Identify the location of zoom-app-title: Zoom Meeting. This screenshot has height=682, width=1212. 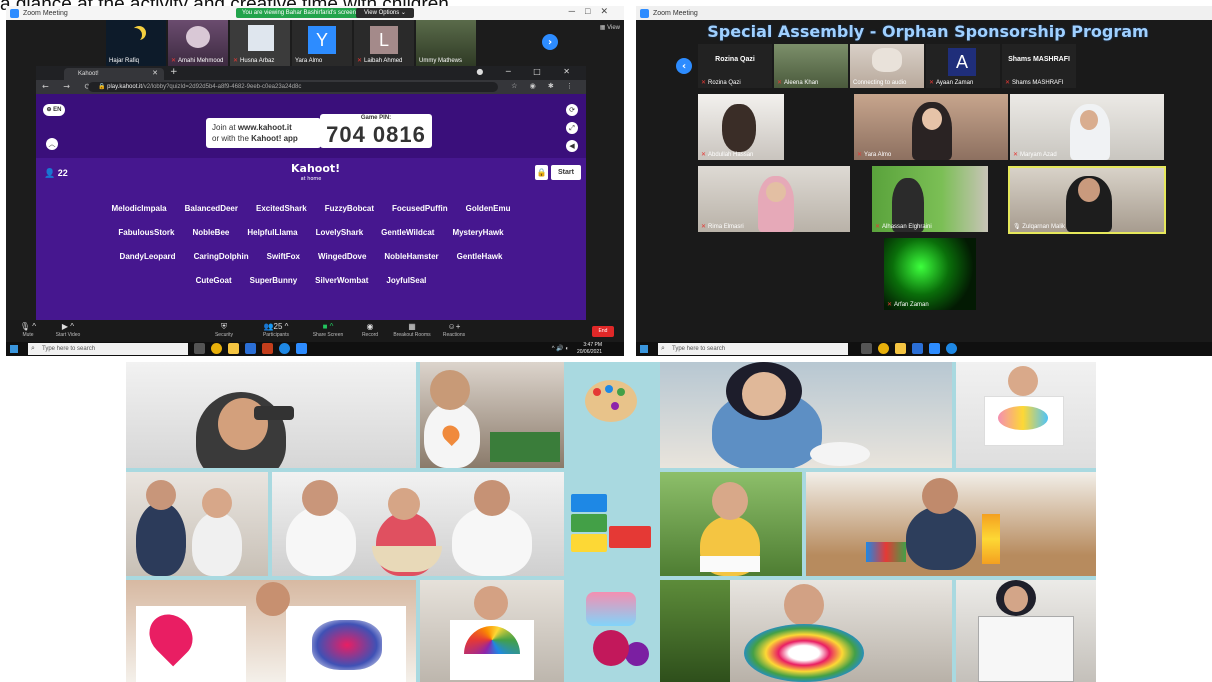
(675, 13).